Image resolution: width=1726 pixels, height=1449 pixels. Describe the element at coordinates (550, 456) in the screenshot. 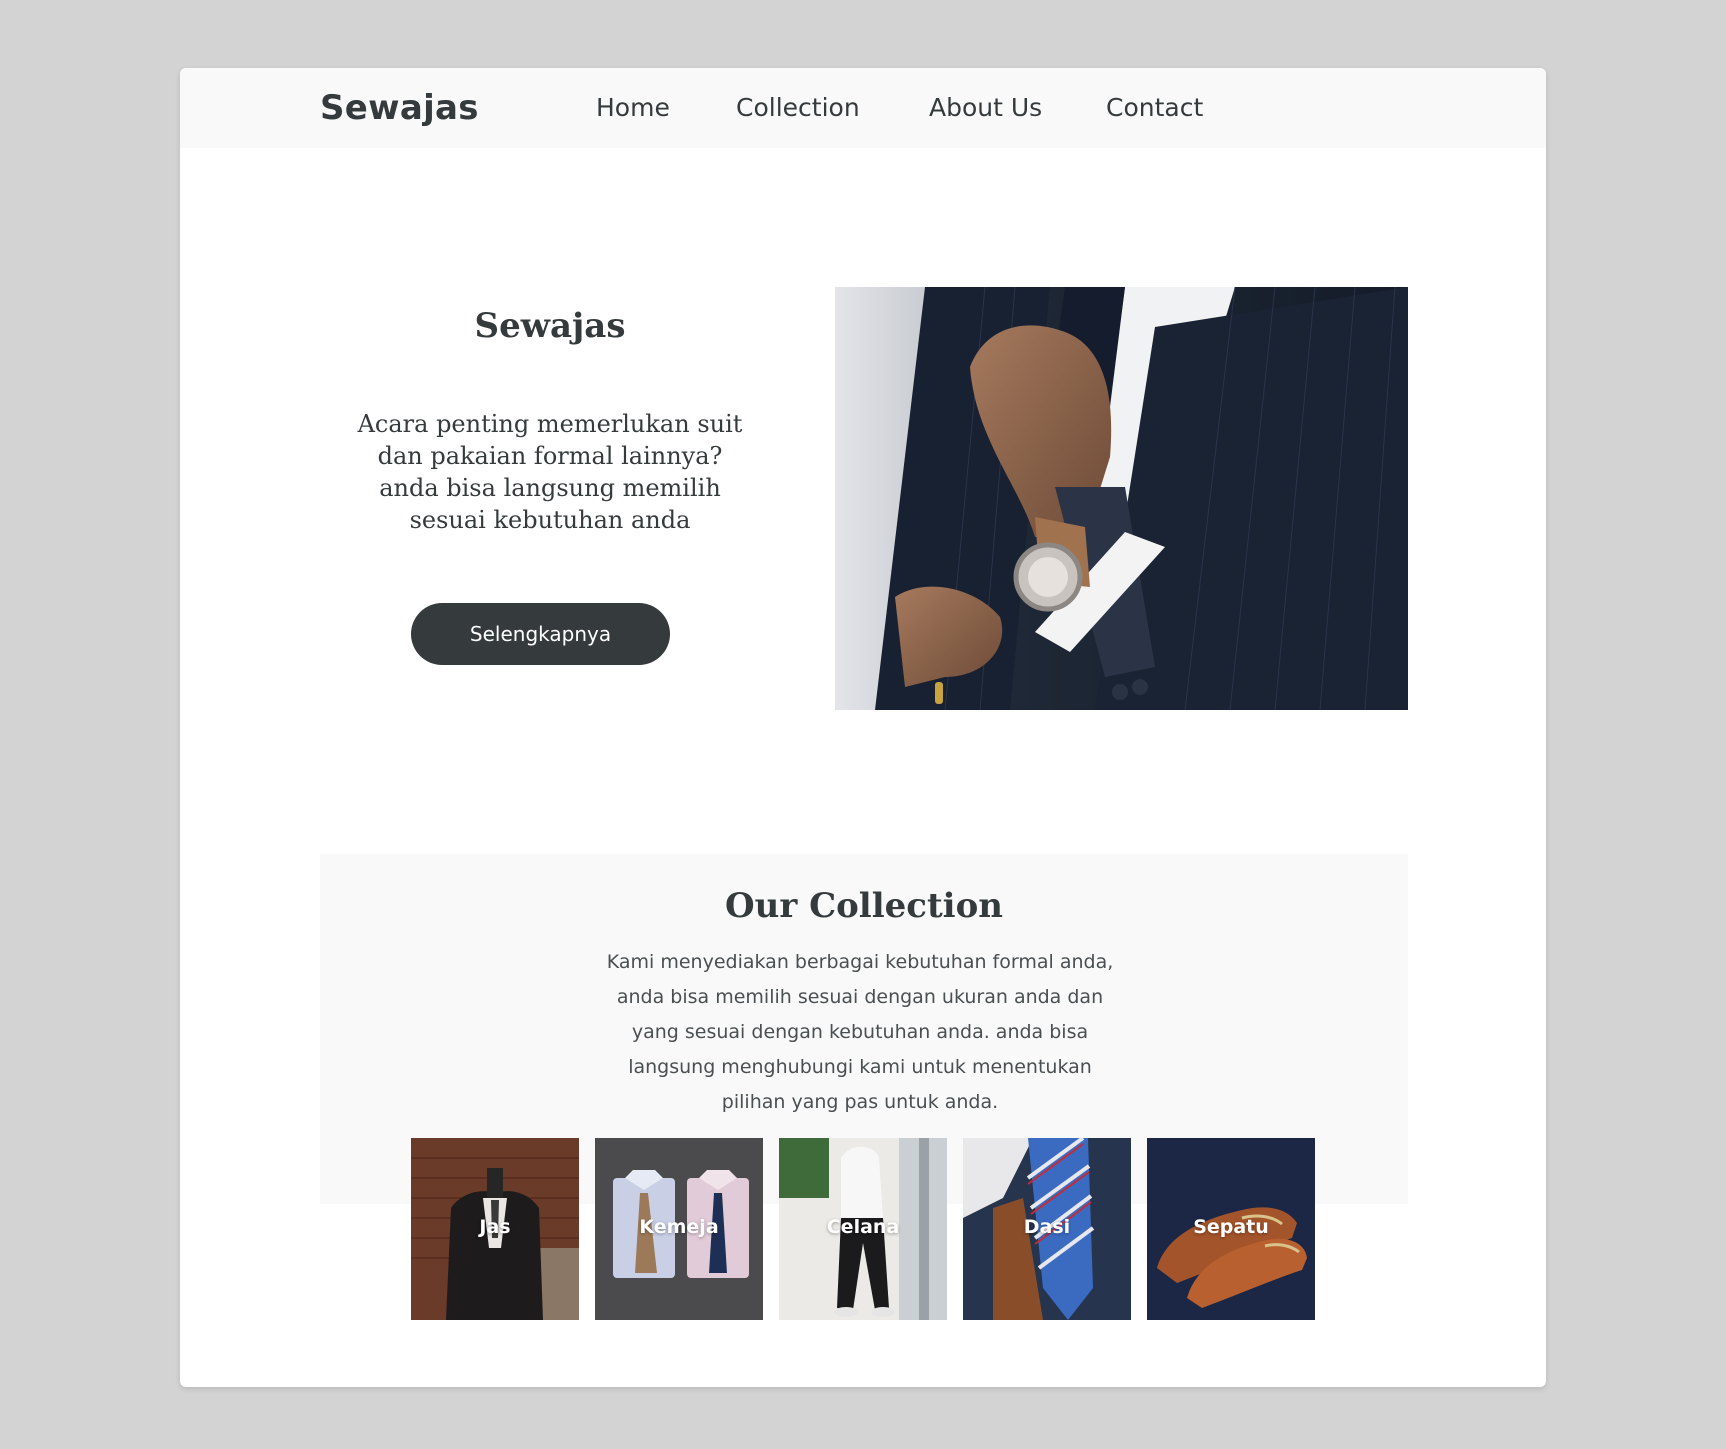

I see `hero-description-line: dan pakaian formal lainnya?` at that location.